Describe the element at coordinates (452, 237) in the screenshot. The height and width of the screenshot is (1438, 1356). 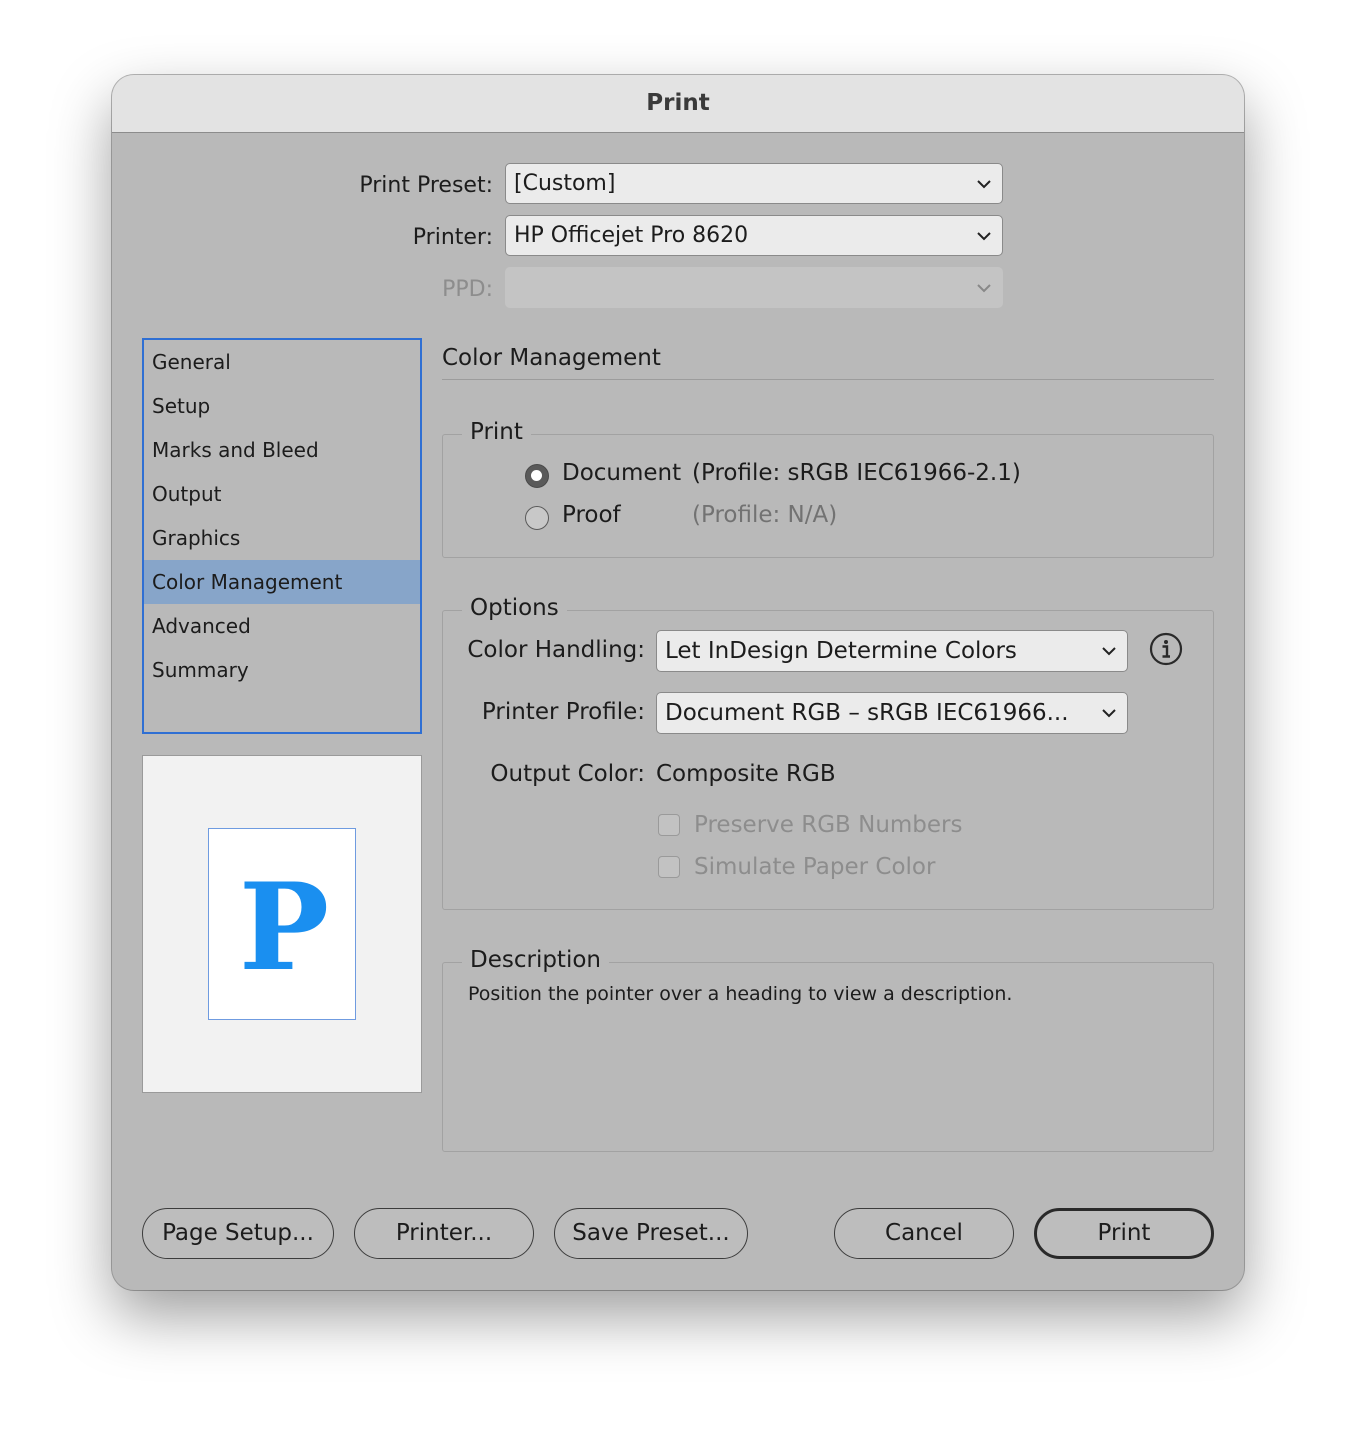
I see `printer-label: Printer:` at that location.